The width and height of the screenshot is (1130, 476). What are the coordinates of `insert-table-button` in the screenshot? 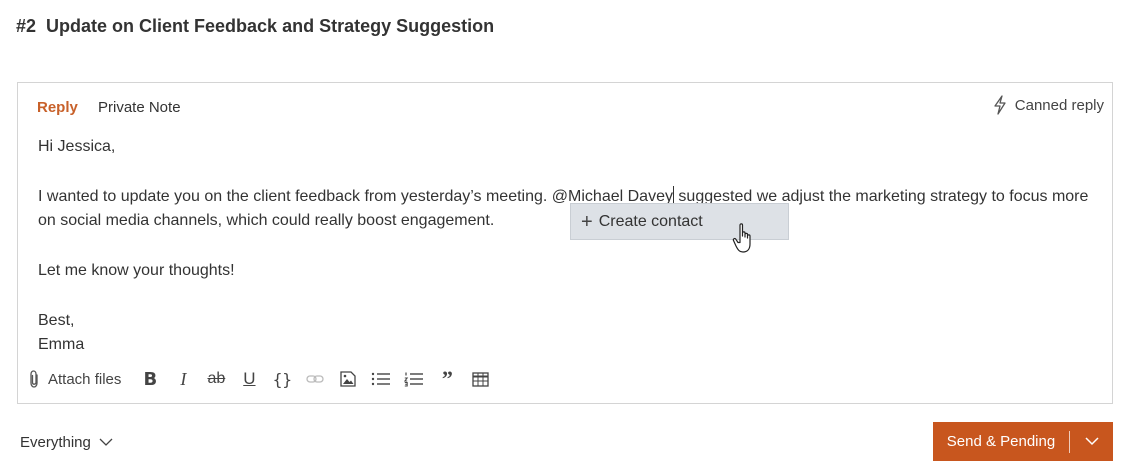 It's located at (480, 379).